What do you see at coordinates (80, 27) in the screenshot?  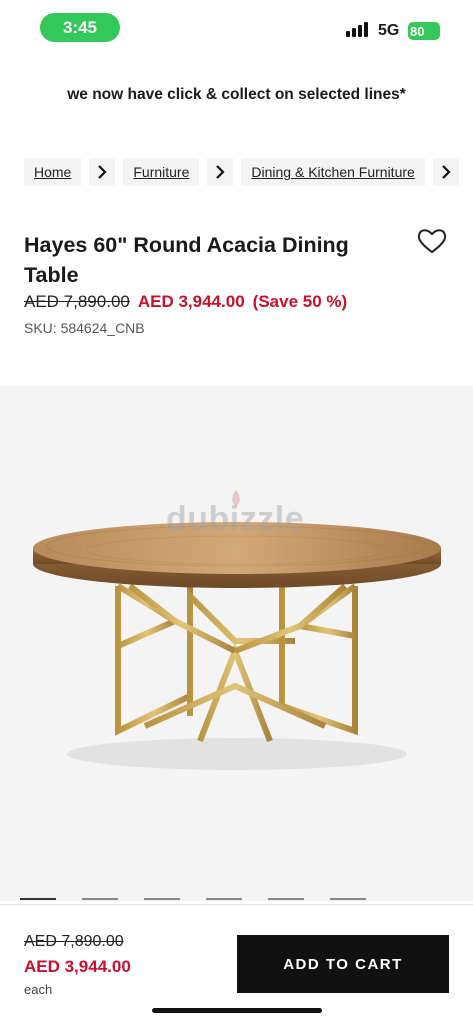 I see `status-time: 3:45` at bounding box center [80, 27].